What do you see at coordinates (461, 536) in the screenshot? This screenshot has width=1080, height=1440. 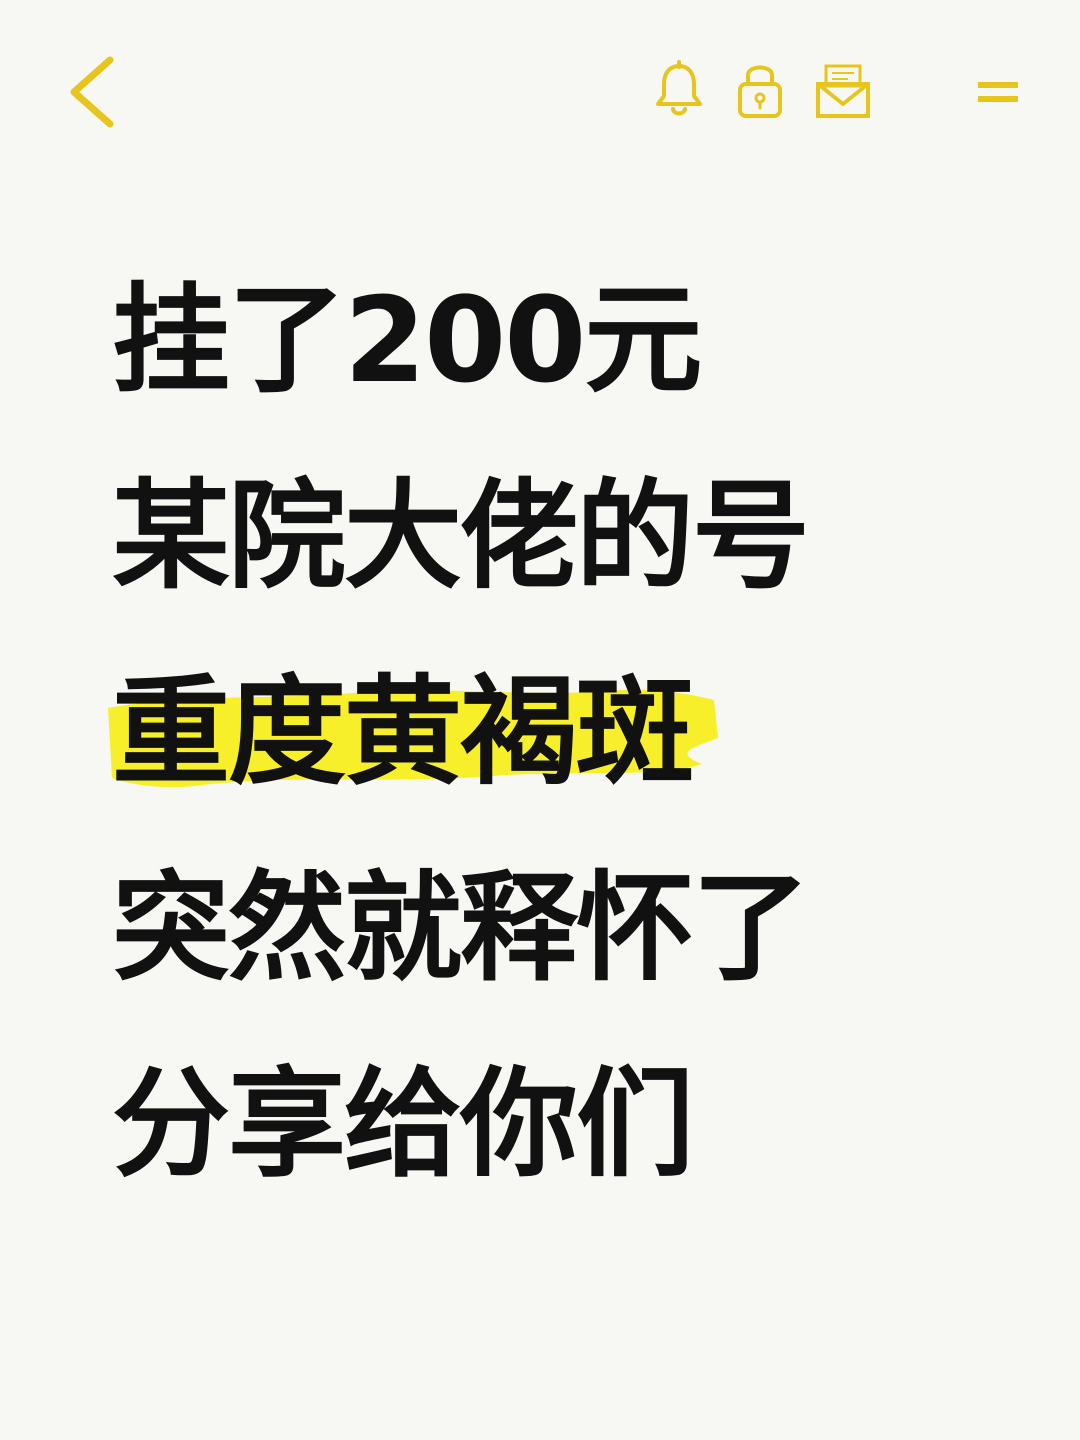 I see `caption-line-2: 某院大佬的号` at bounding box center [461, 536].